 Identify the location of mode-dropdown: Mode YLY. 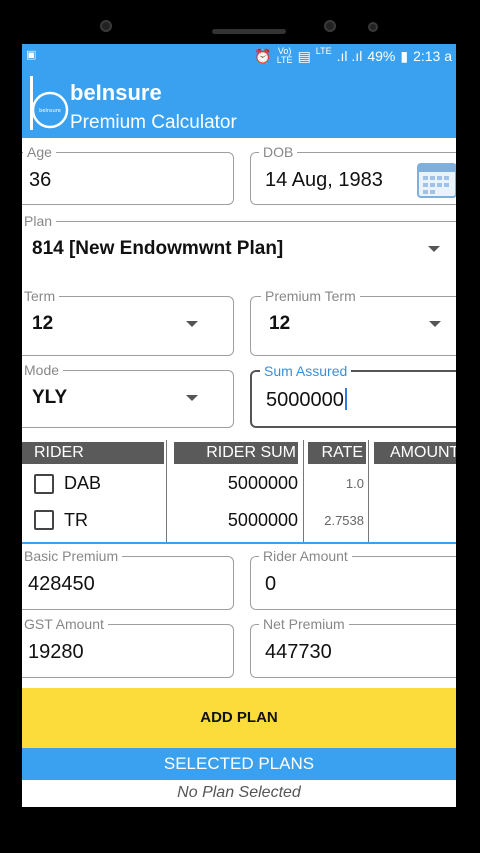
(128, 395).